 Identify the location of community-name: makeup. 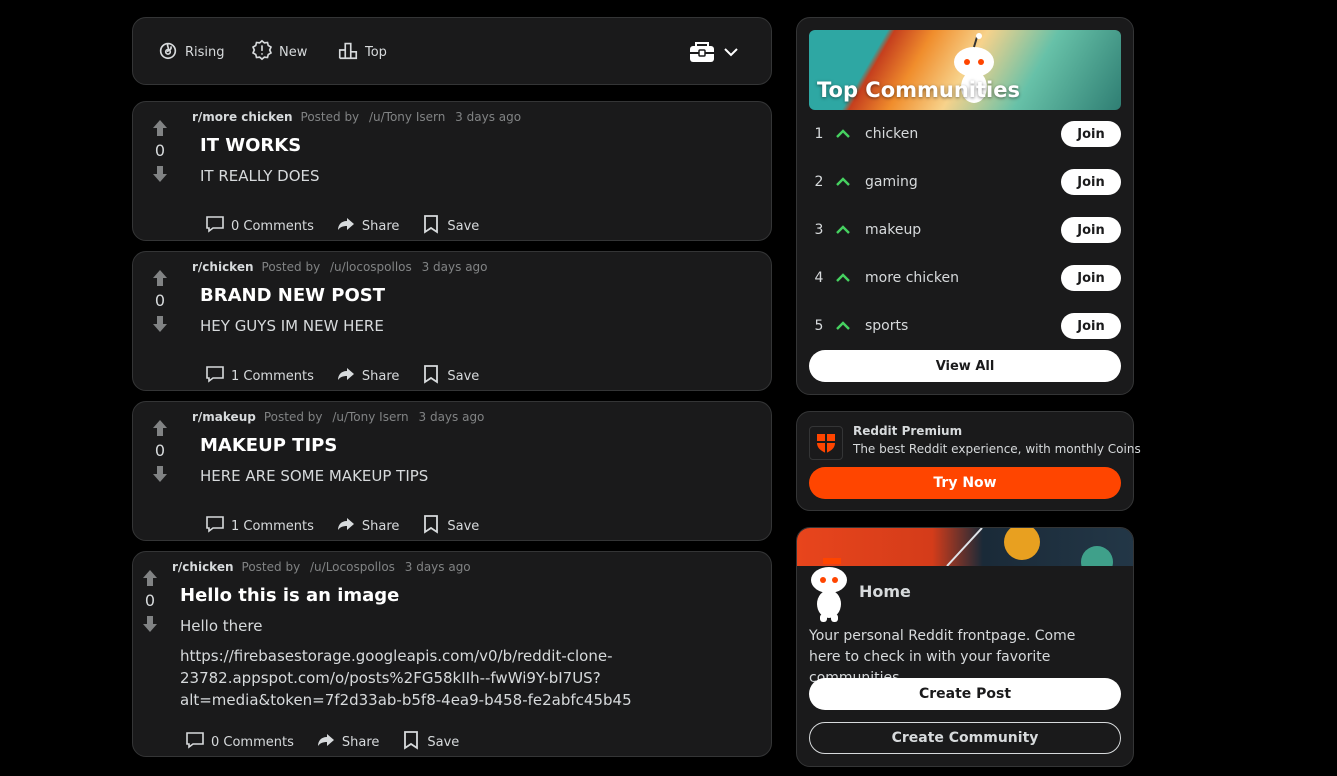
(959, 230).